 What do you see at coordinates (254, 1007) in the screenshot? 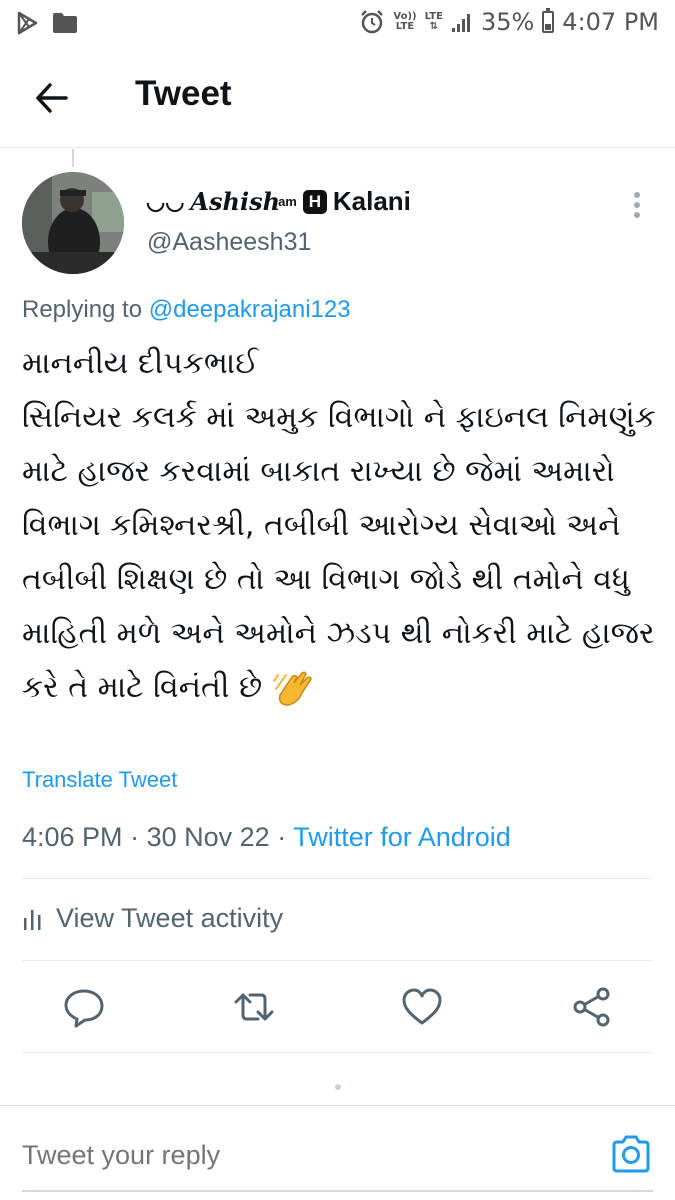
I see `retweet-icon` at bounding box center [254, 1007].